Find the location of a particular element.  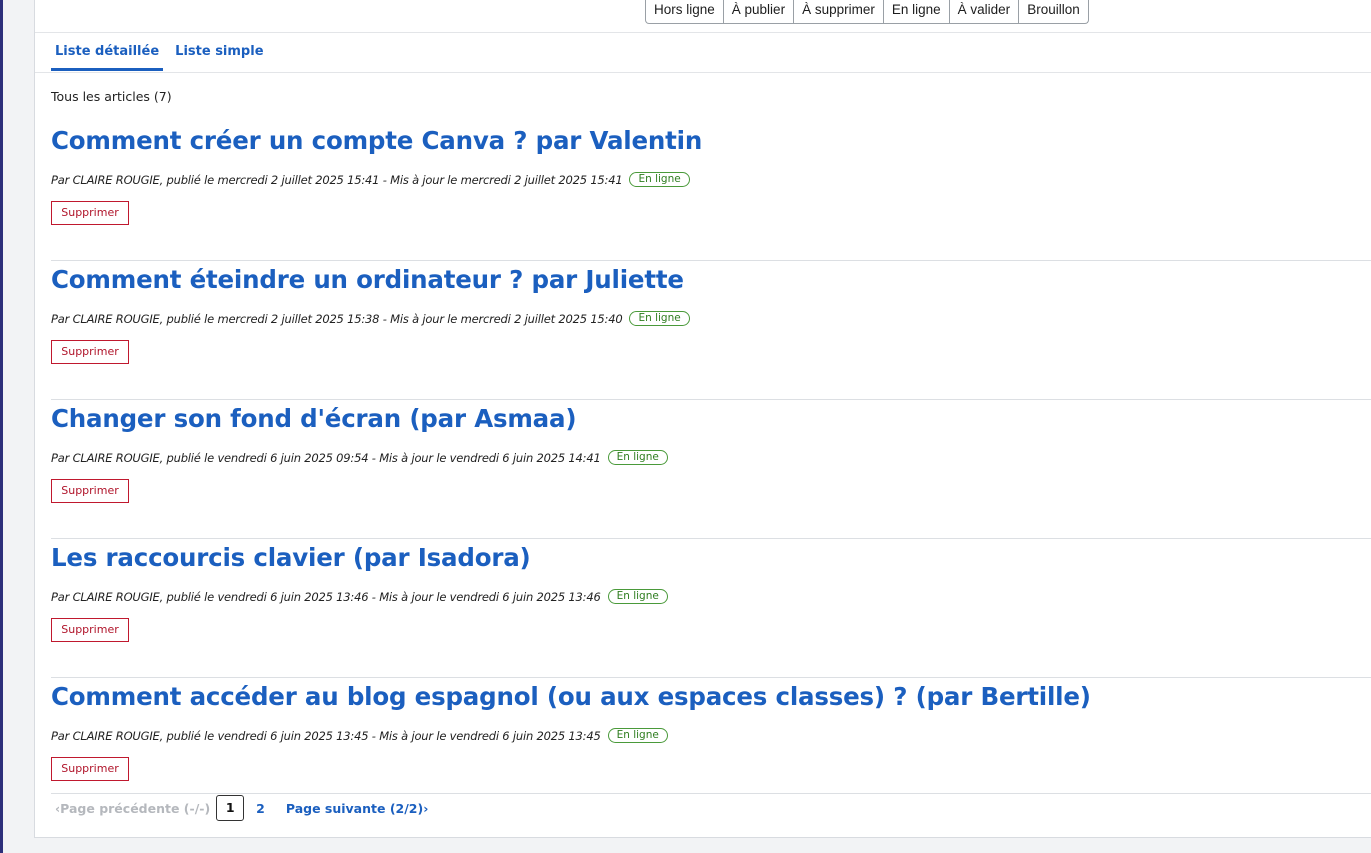

page-2-link: 2 is located at coordinates (260, 808).